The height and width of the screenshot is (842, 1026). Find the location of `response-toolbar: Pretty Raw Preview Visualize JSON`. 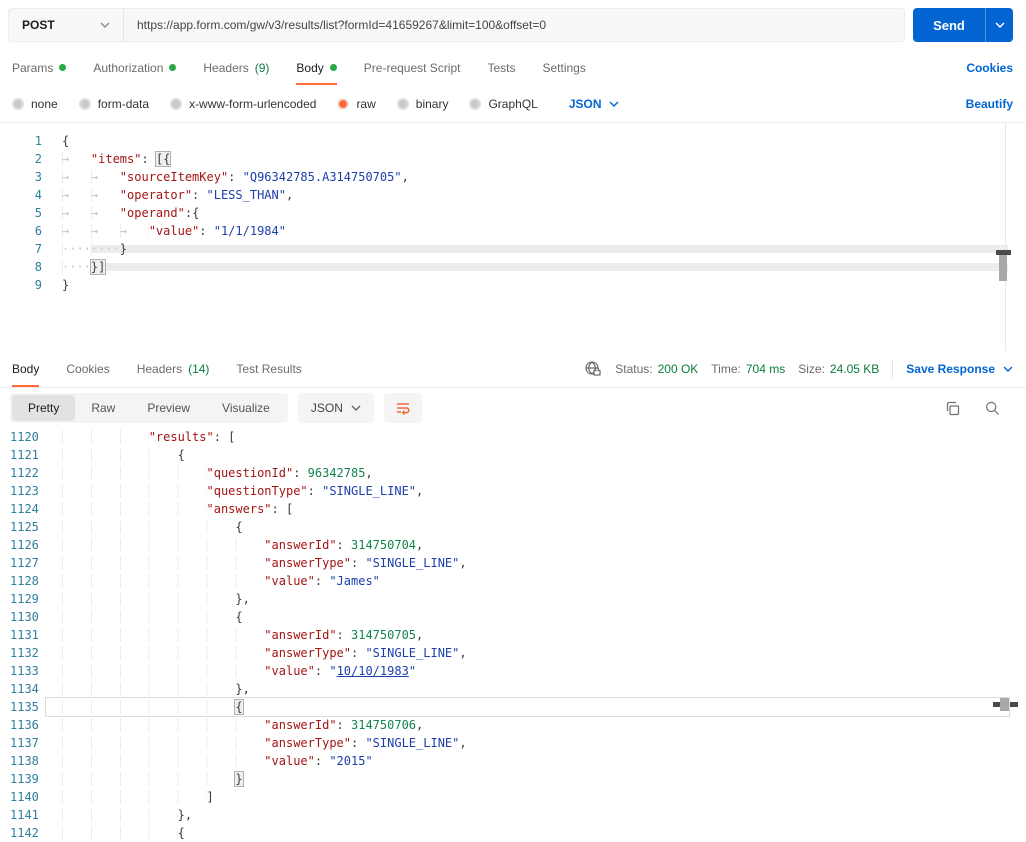

response-toolbar: Pretty Raw Preview Visualize JSON is located at coordinates (513, 408).